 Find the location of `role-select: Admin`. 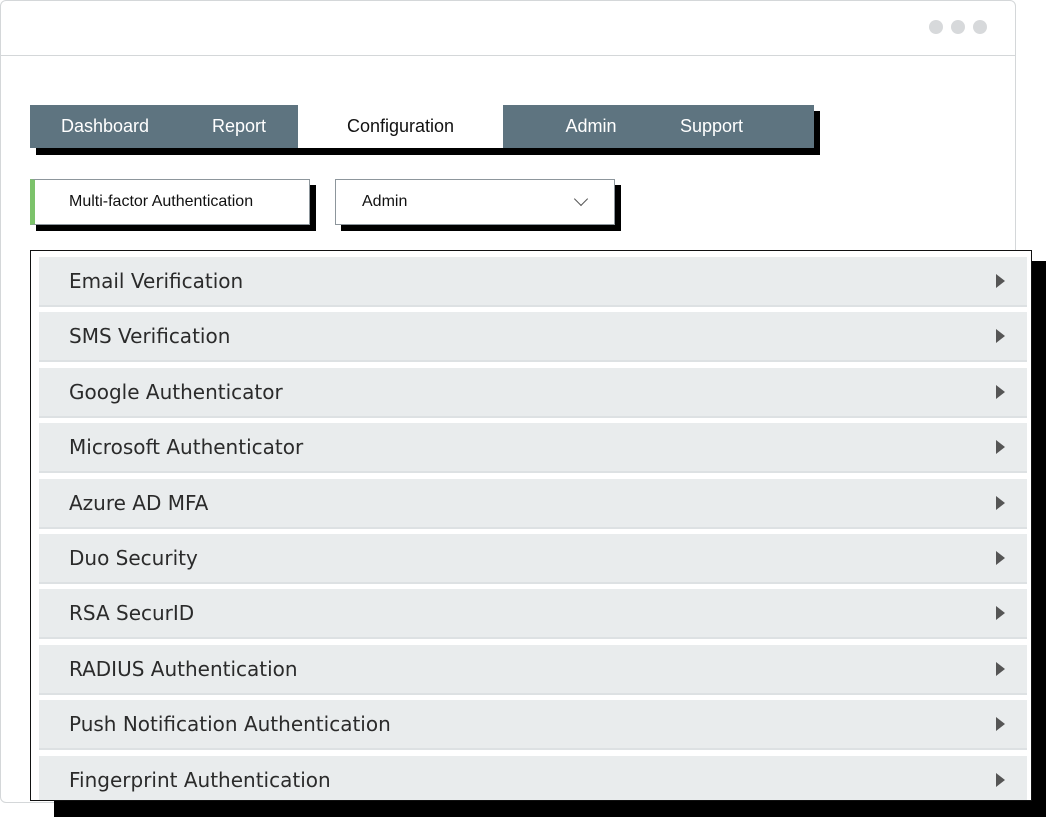

role-select: Admin is located at coordinates (475, 202).